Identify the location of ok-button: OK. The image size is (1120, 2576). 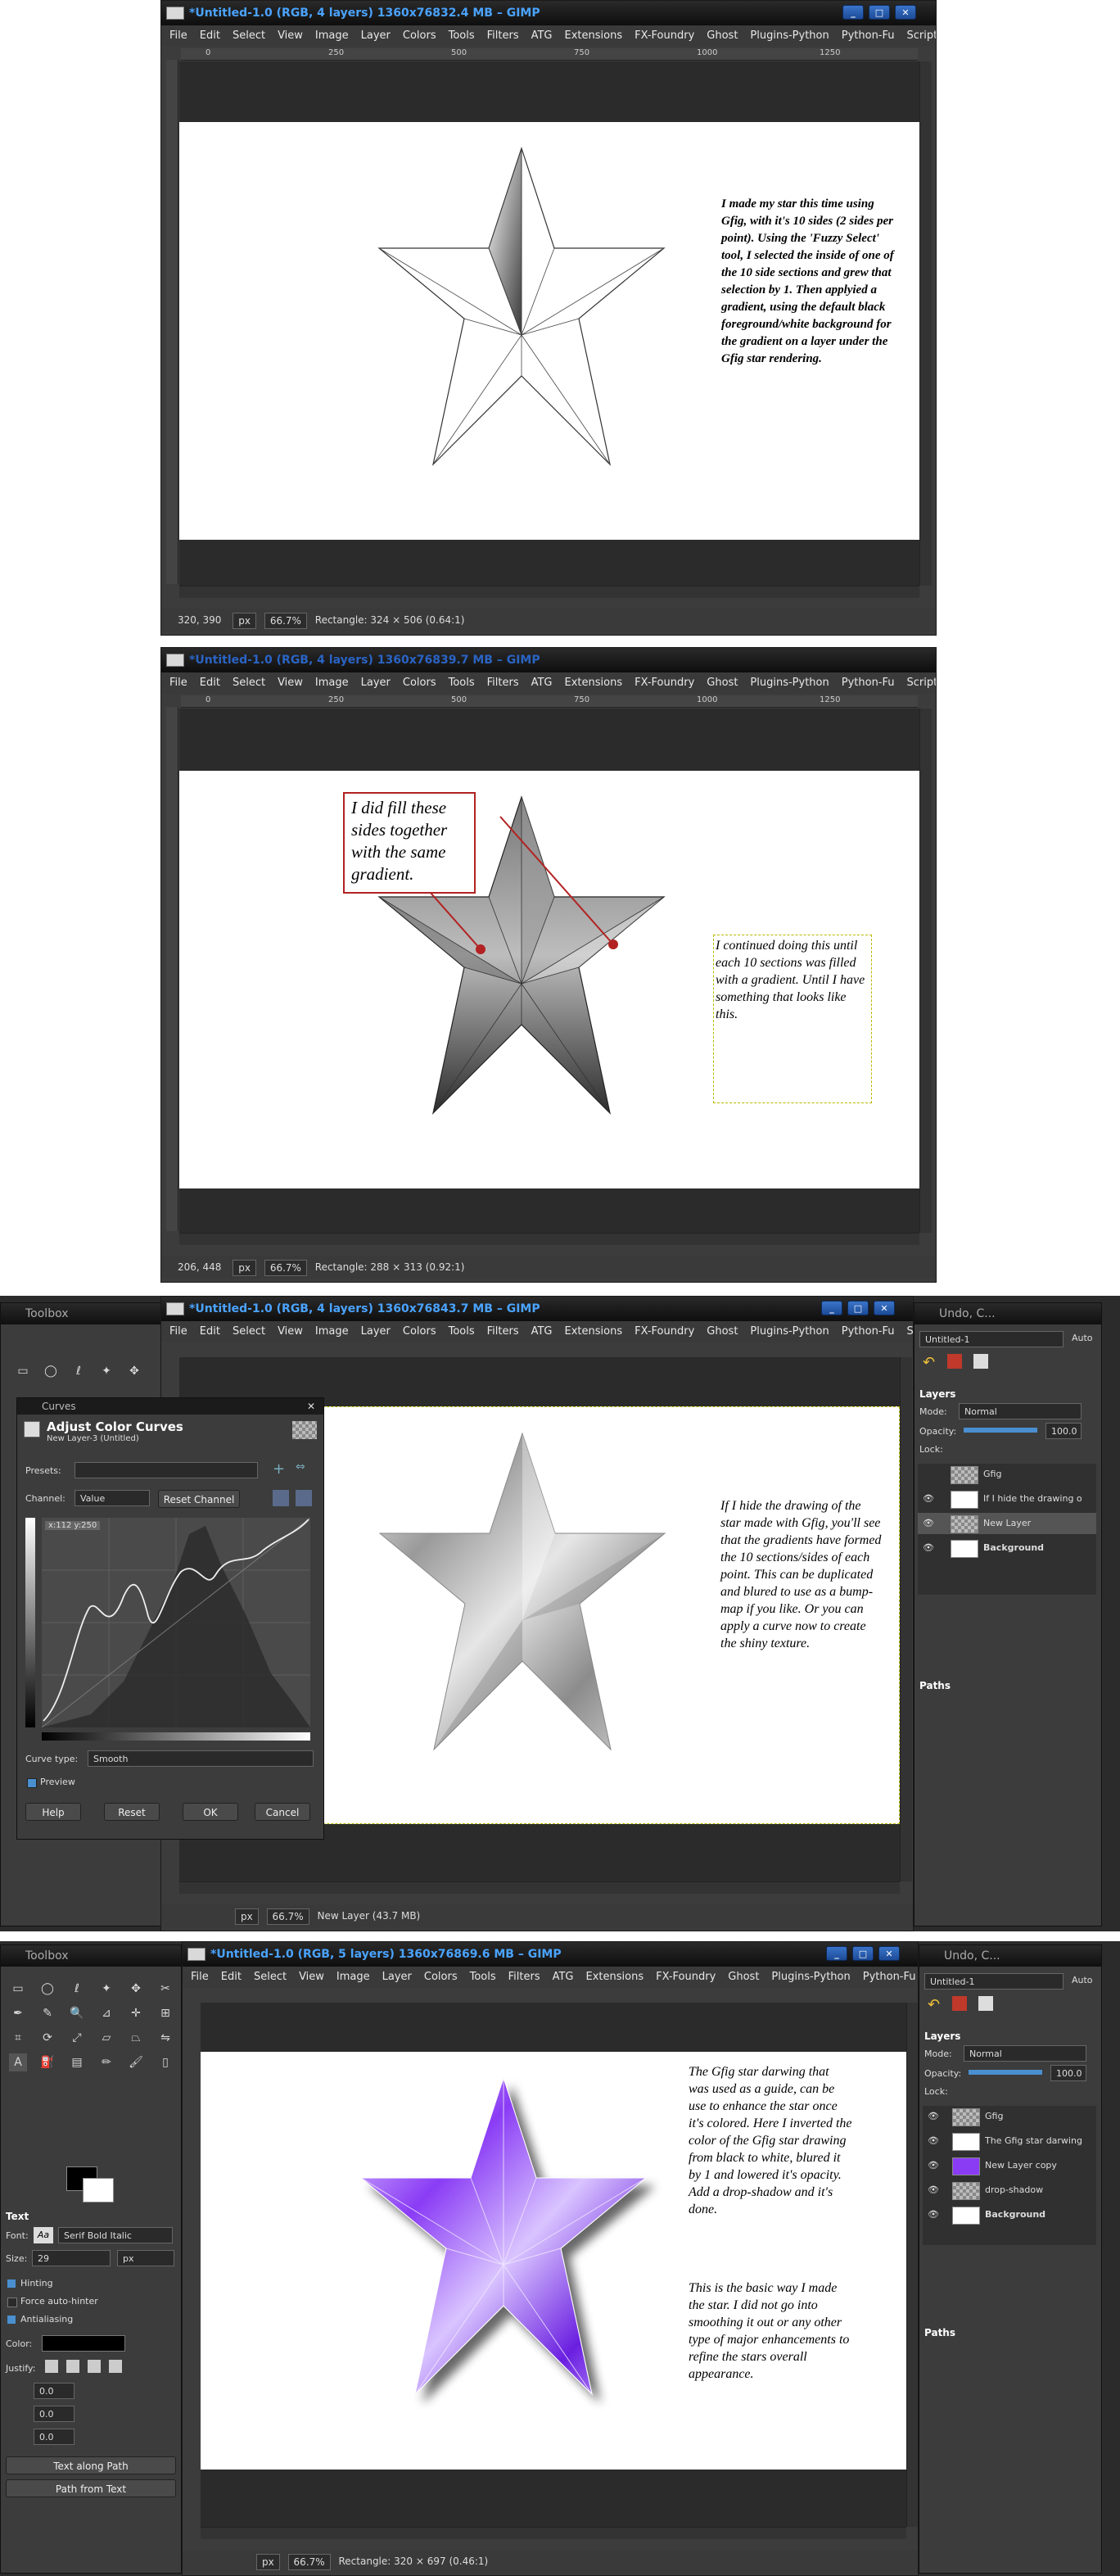
(211, 1812).